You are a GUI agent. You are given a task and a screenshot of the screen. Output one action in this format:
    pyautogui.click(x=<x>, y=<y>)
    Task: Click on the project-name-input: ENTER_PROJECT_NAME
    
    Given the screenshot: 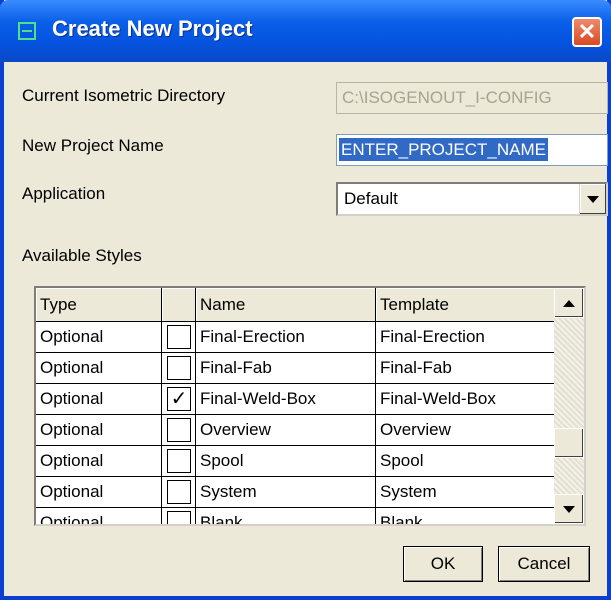 What is the action you would take?
    pyautogui.click(x=472, y=150)
    